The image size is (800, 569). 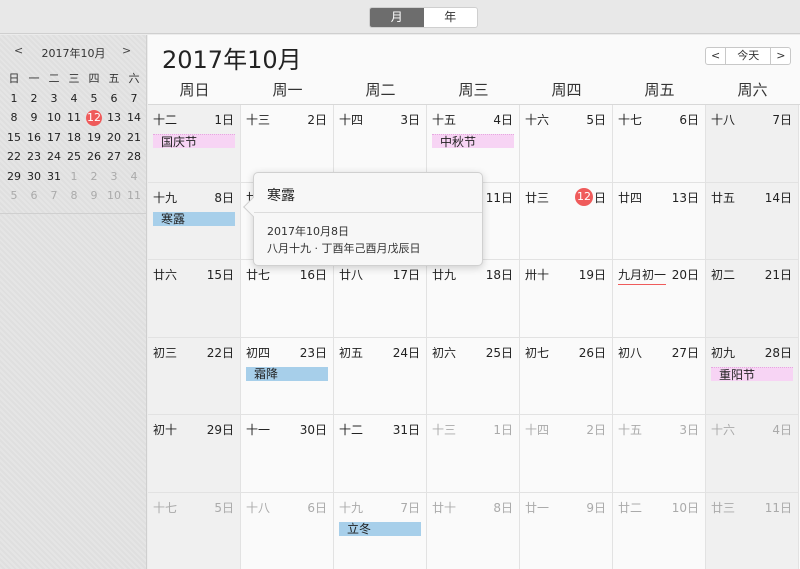 I want to click on day-cell: 廿一 9日, so click(x=566, y=530).